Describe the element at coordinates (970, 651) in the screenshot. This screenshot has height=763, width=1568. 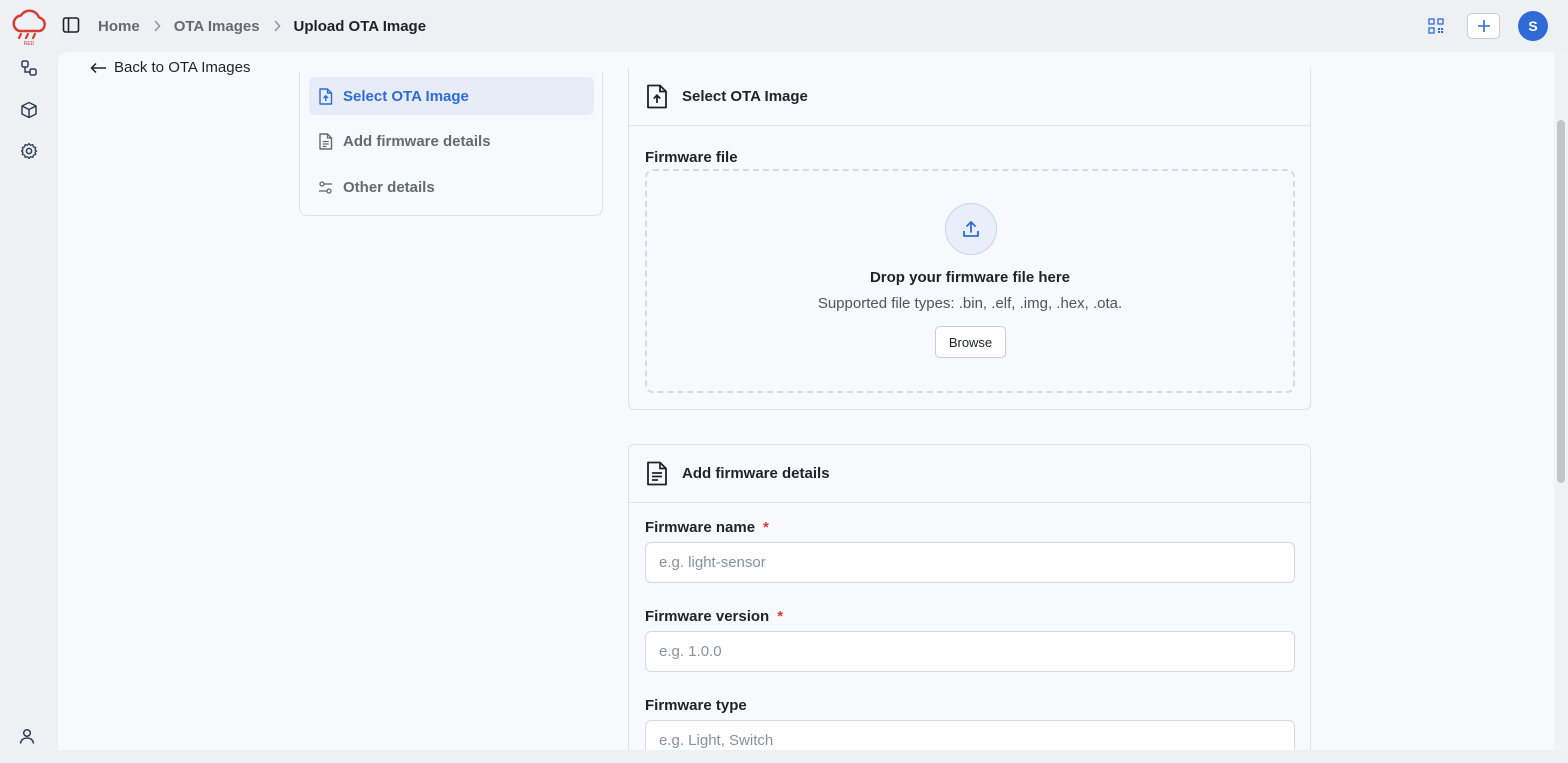
I see `firmware-version-input` at that location.